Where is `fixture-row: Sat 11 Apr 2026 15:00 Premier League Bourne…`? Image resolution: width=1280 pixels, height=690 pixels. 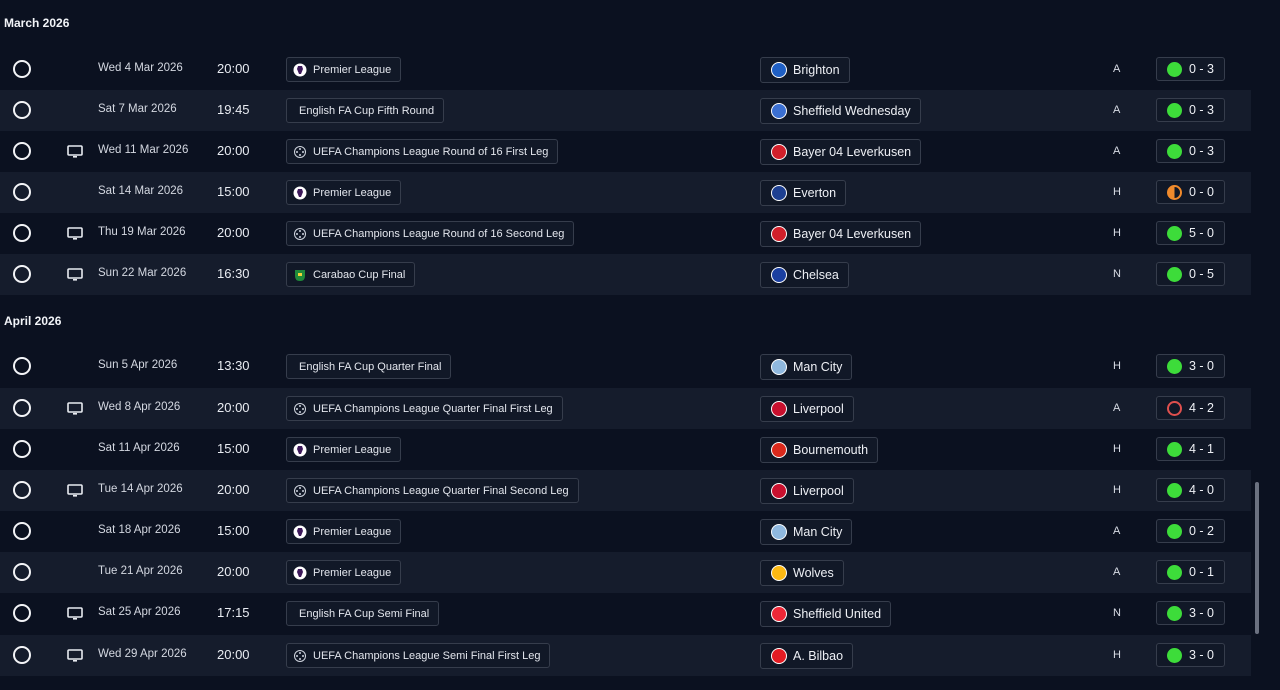 fixture-row: Sat 11 Apr 2026 15:00 Premier League Bourne… is located at coordinates (625, 449).